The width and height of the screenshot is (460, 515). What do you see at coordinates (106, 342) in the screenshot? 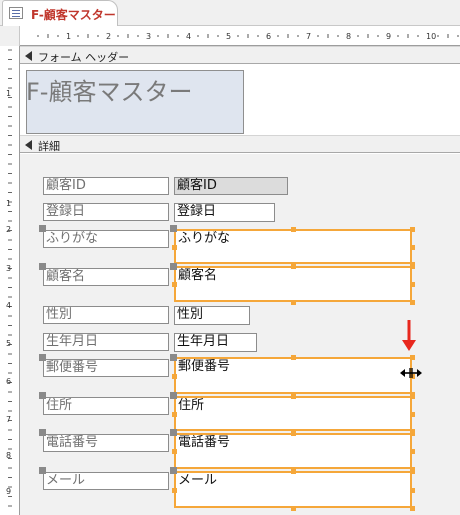
I see `label-birthdate: 生年月日` at bounding box center [106, 342].